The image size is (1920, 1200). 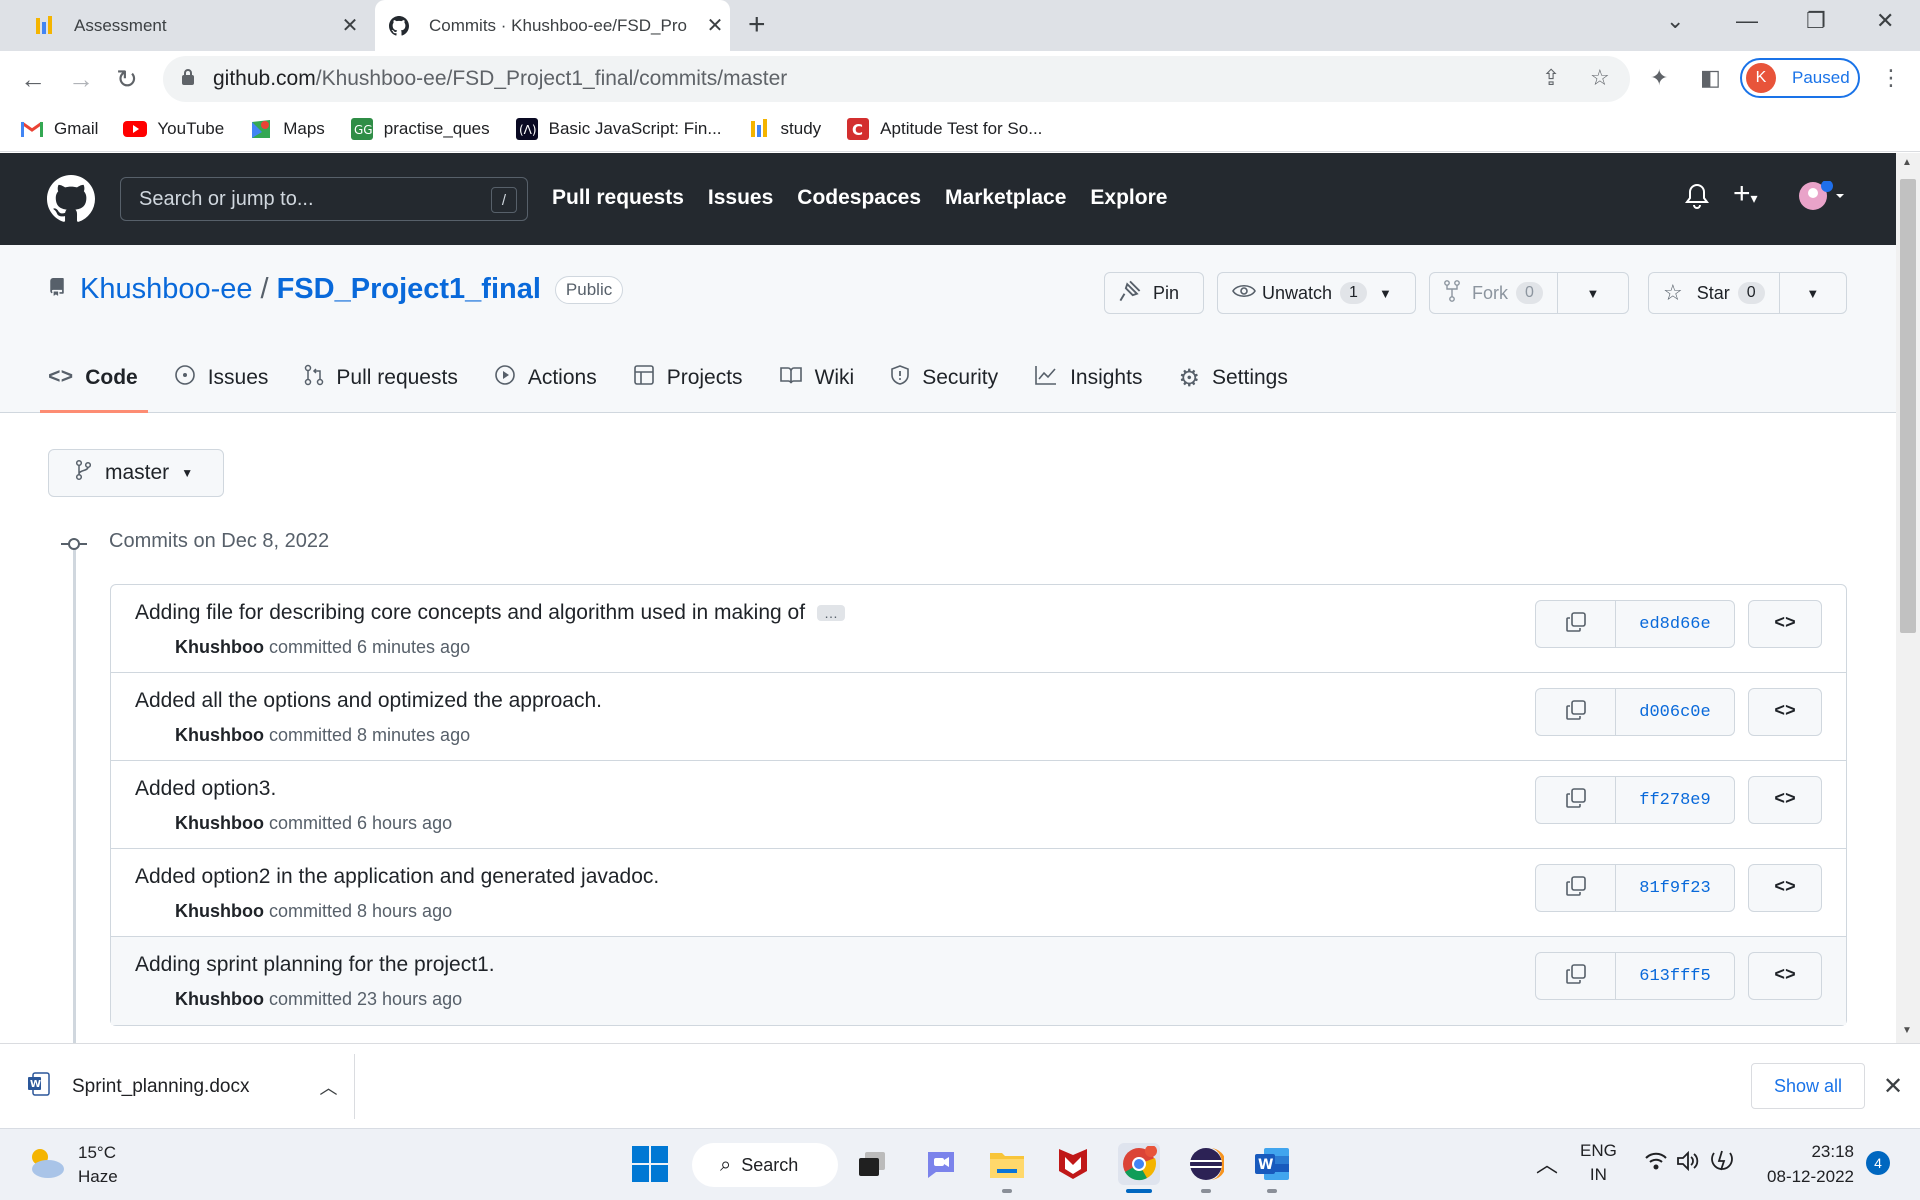 I want to click on bookmark-practise-ques: GG practise_ques, so click(x=420, y=129).